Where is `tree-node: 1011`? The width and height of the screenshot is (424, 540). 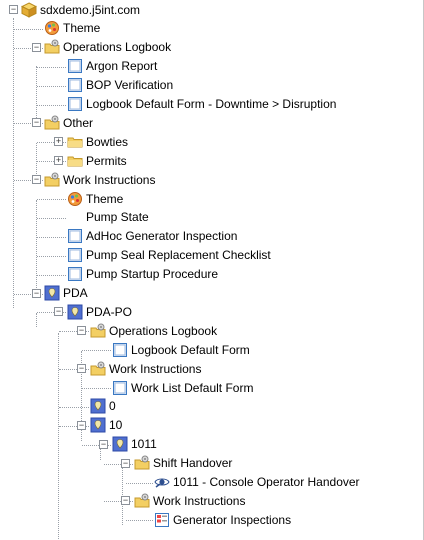
tree-node: 1011 is located at coordinates (134, 444).